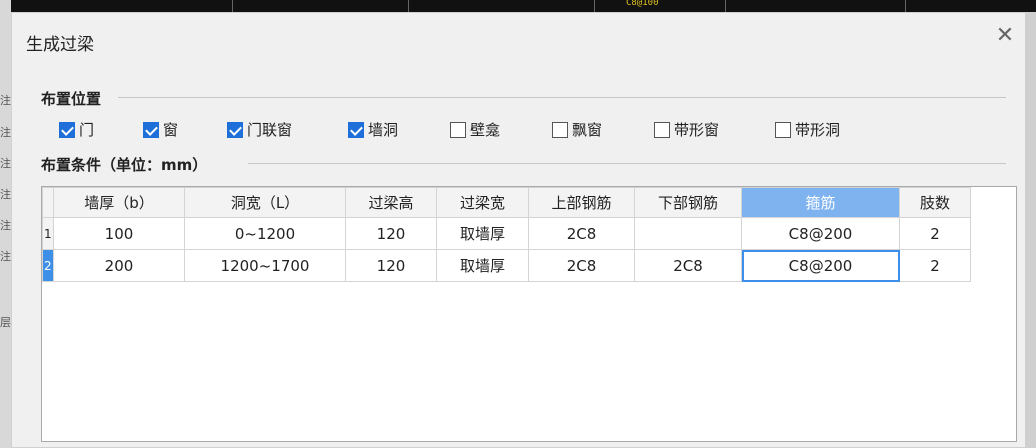 This screenshot has height=448, width=1036. What do you see at coordinates (76, 129) in the screenshot?
I see `checkbox-door: 门` at bounding box center [76, 129].